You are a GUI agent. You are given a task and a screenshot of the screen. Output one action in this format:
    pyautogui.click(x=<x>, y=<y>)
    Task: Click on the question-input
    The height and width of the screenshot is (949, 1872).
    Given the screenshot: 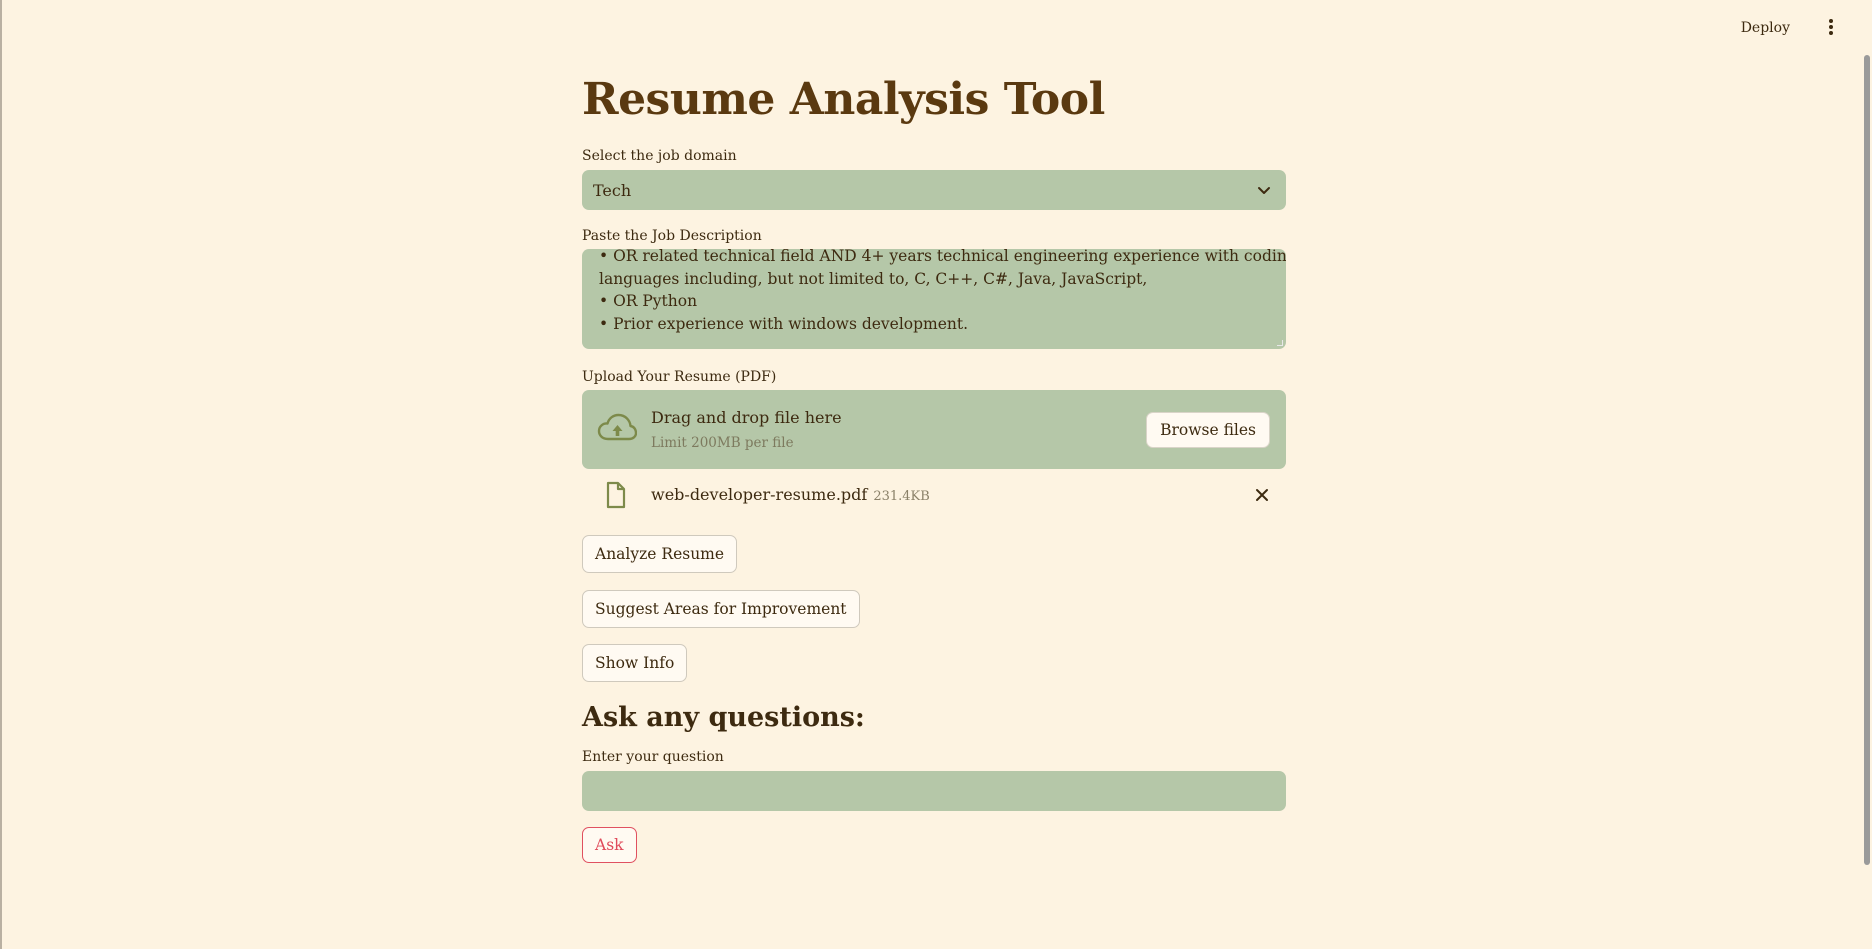 What is the action you would take?
    pyautogui.click(x=934, y=791)
    